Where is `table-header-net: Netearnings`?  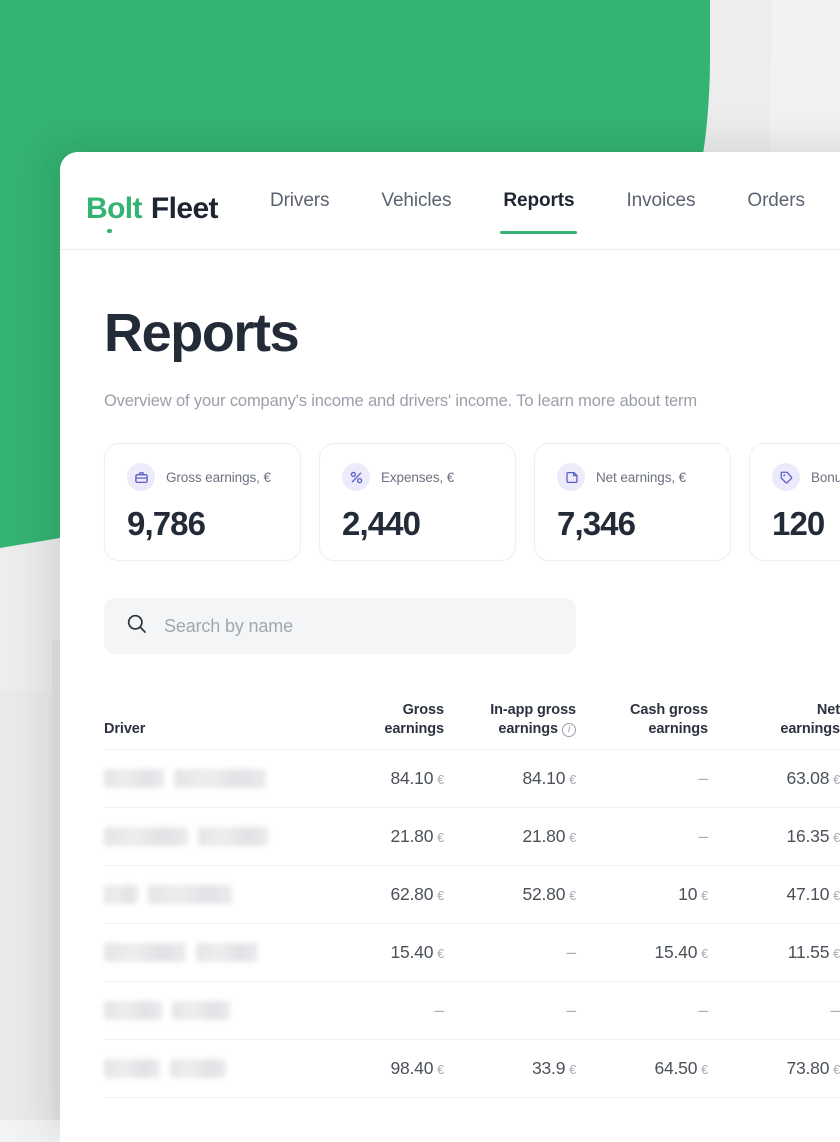
table-header-net: Netearnings is located at coordinates (781, 720).